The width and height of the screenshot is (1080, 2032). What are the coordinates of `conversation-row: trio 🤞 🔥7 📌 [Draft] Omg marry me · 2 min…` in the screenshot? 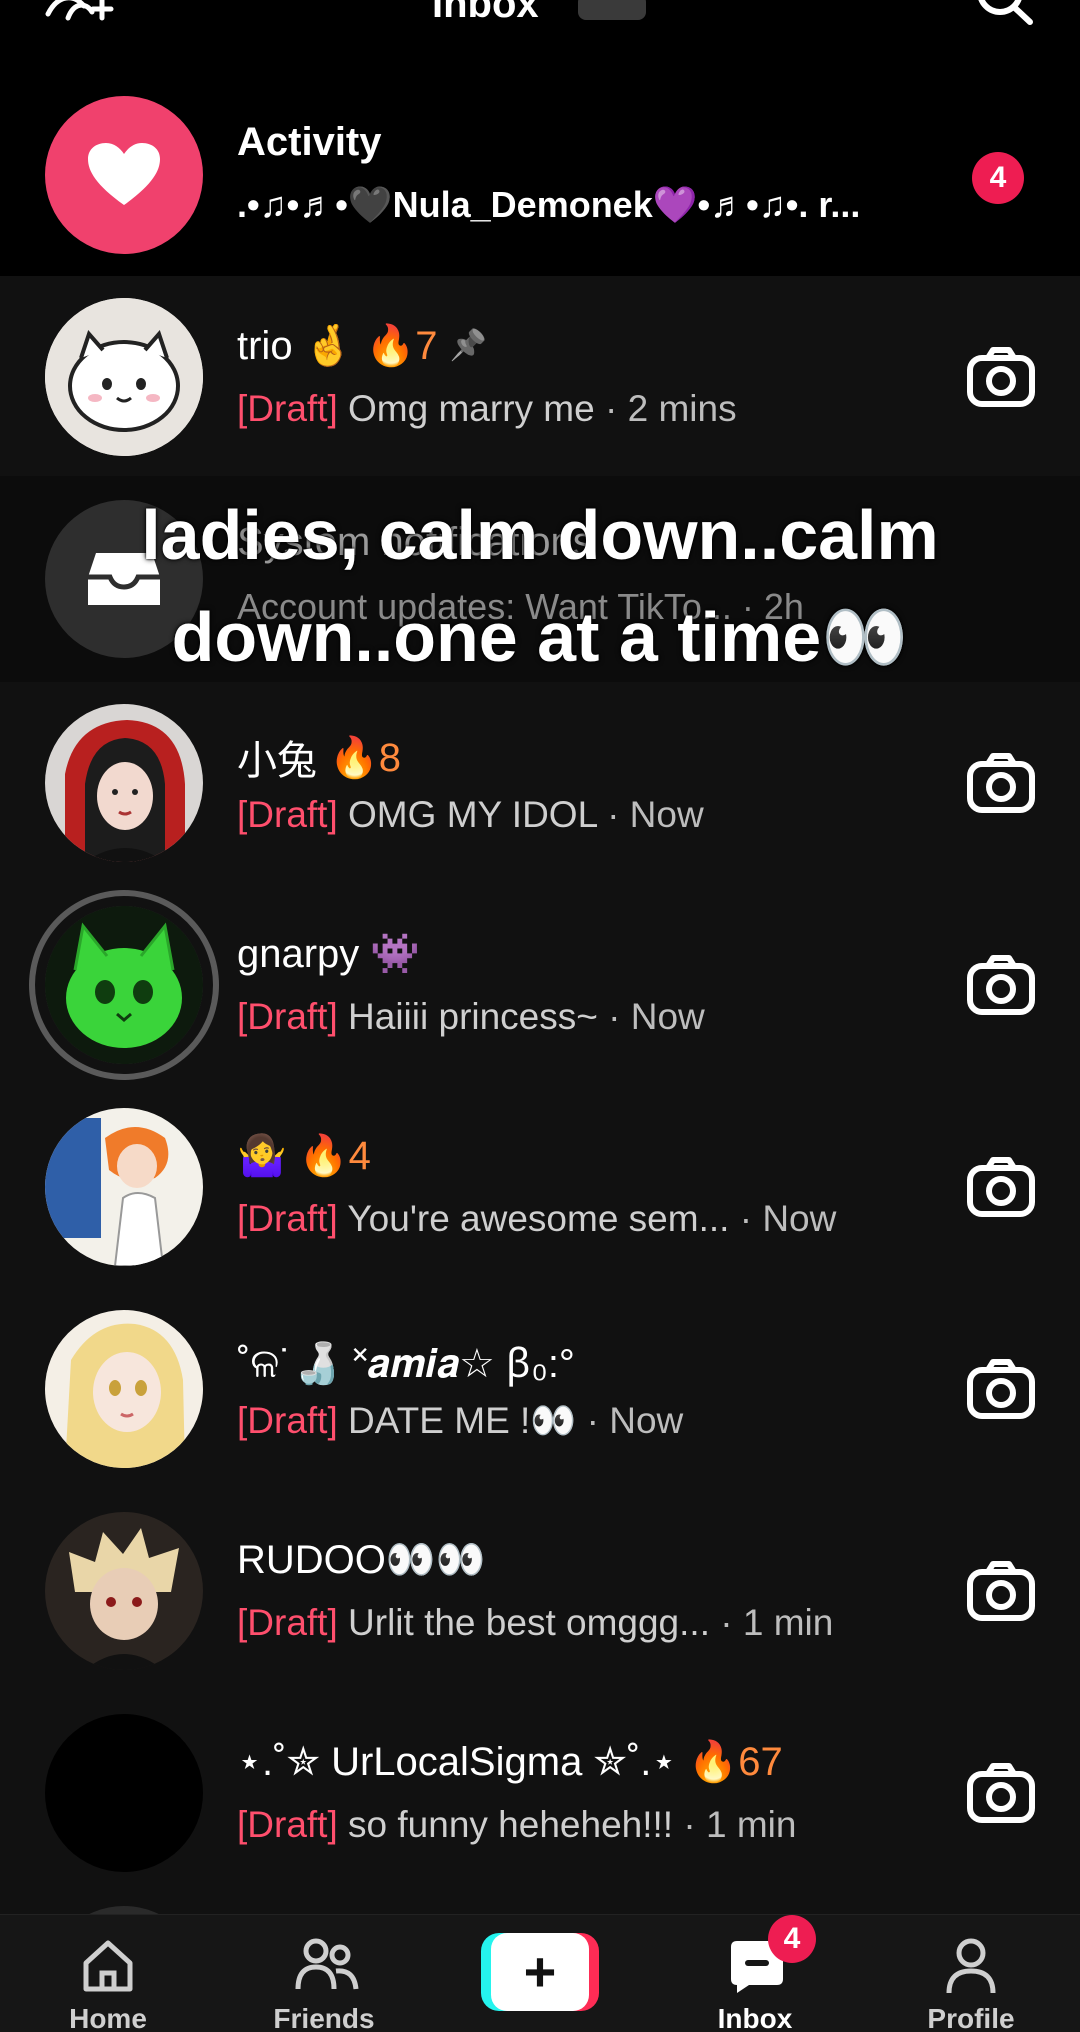 It's located at (540, 377).